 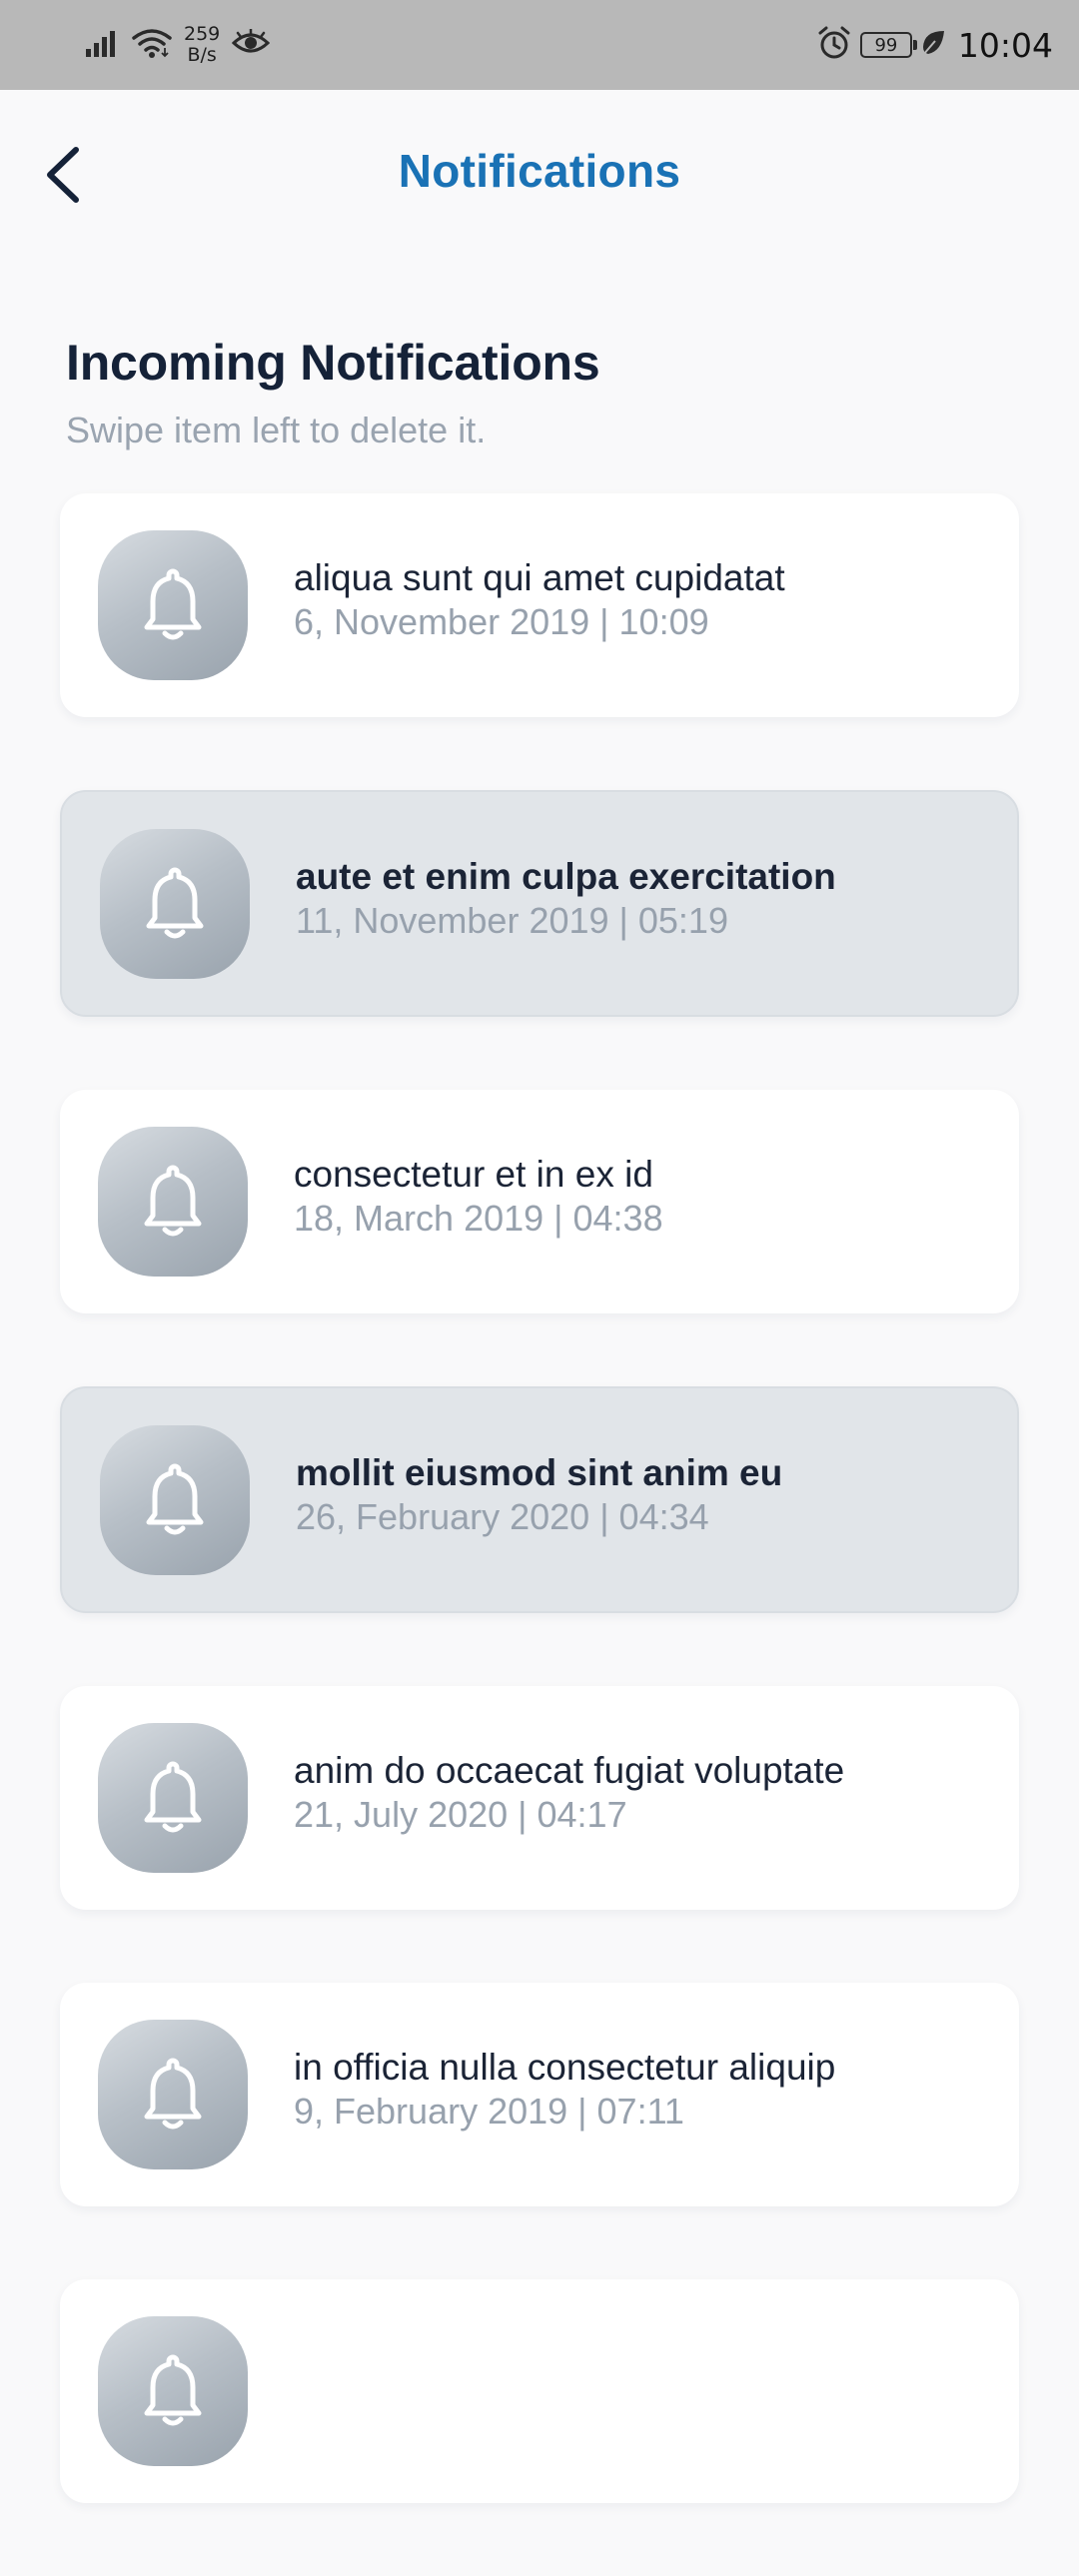 I want to click on notification-title: aute et enim culpa exercitation, so click(x=566, y=877).